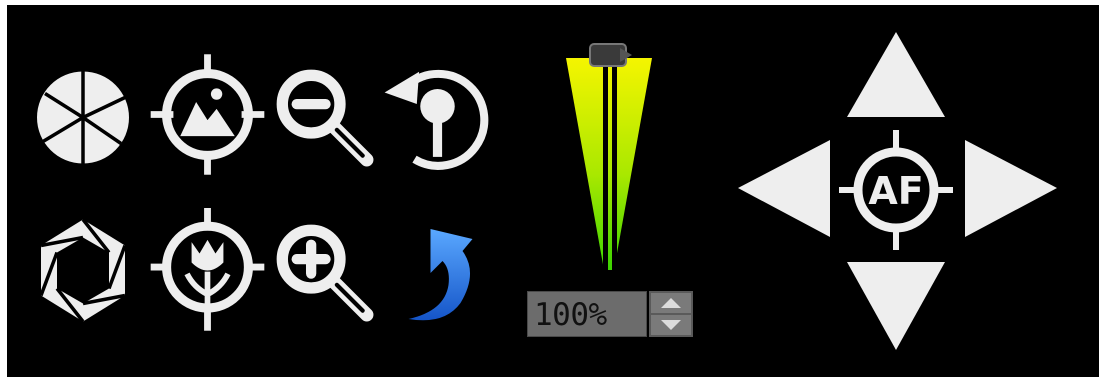  I want to click on aperture-open-icon, so click(83, 117).